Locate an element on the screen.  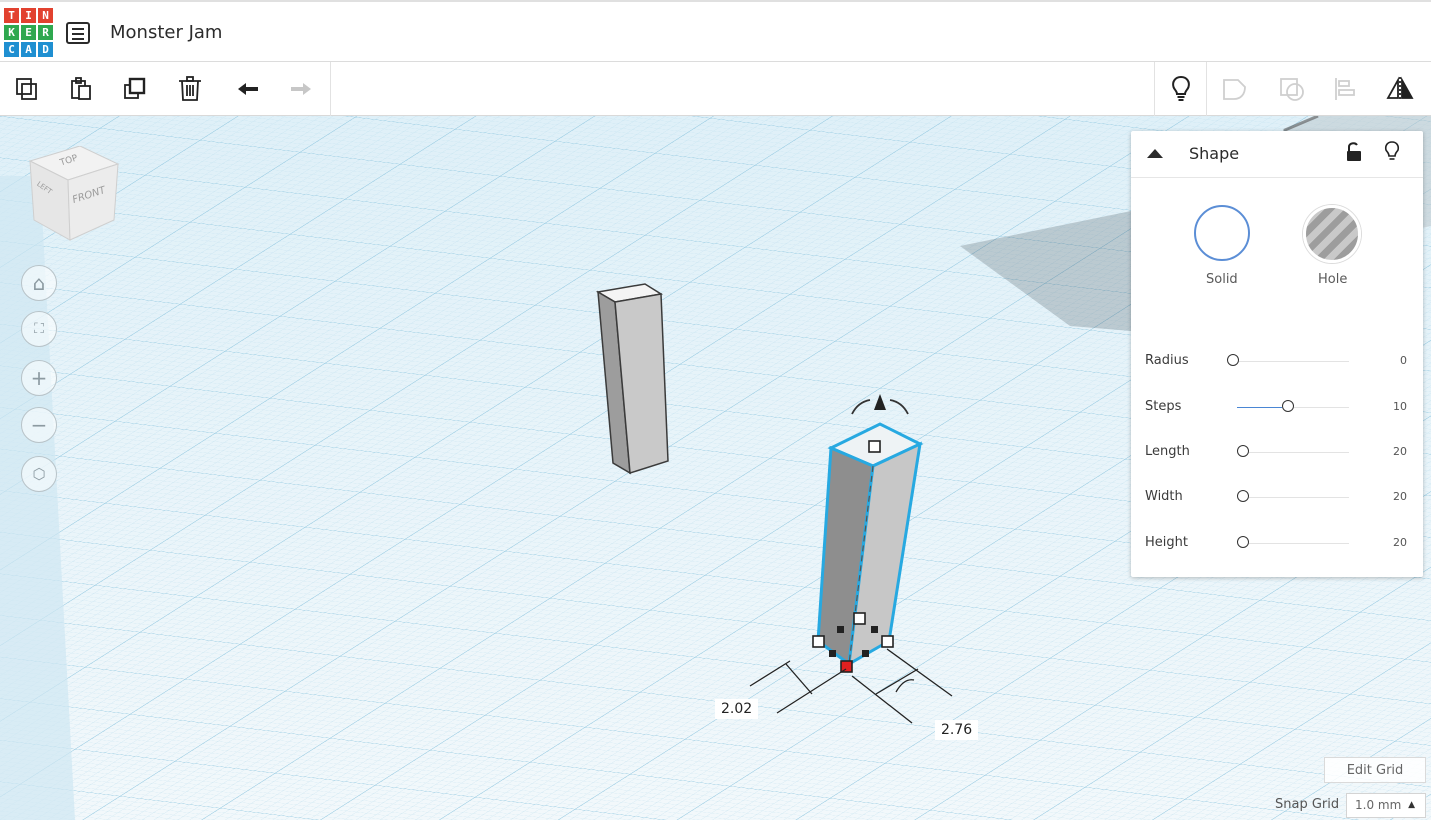
trash-icon is located at coordinates (190, 89).